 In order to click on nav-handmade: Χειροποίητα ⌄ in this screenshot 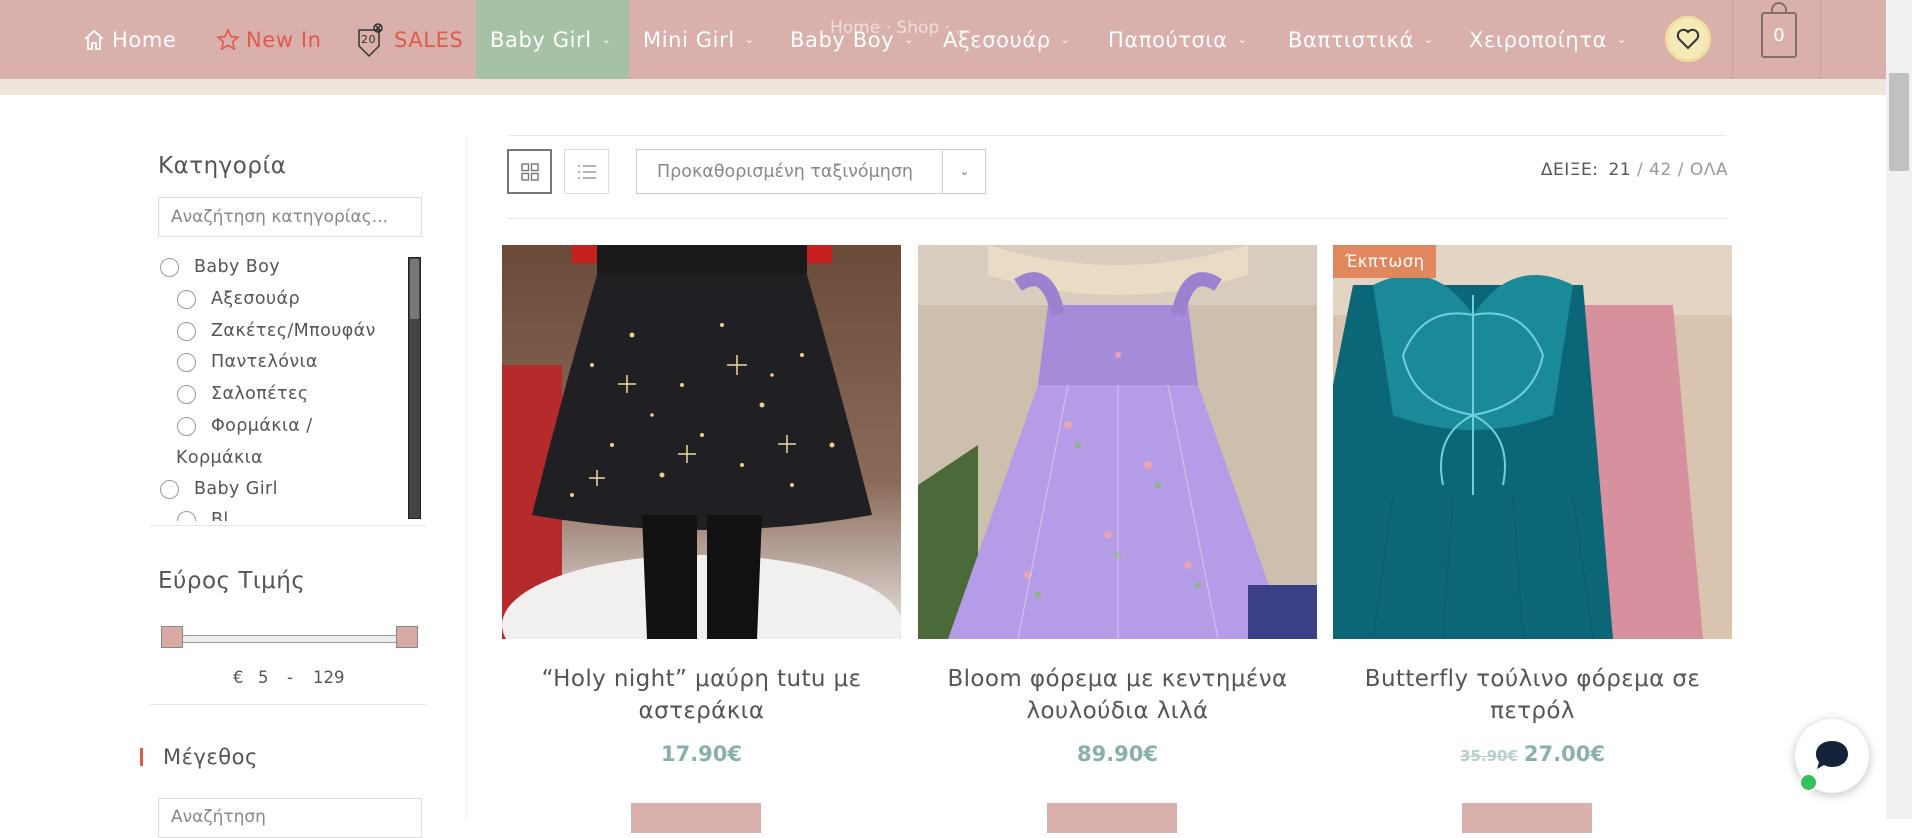, I will do `click(1548, 39)`.